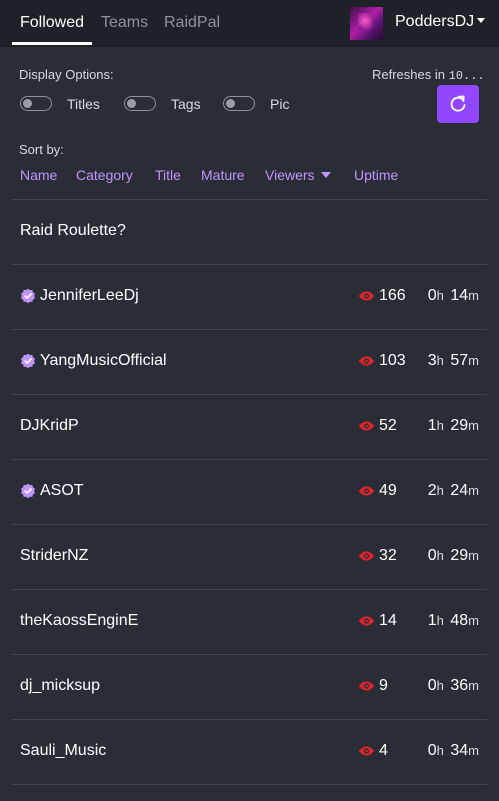 The width and height of the screenshot is (499, 801). Describe the element at coordinates (60, 685) in the screenshot. I see `stream-name: dj_micksup` at that location.